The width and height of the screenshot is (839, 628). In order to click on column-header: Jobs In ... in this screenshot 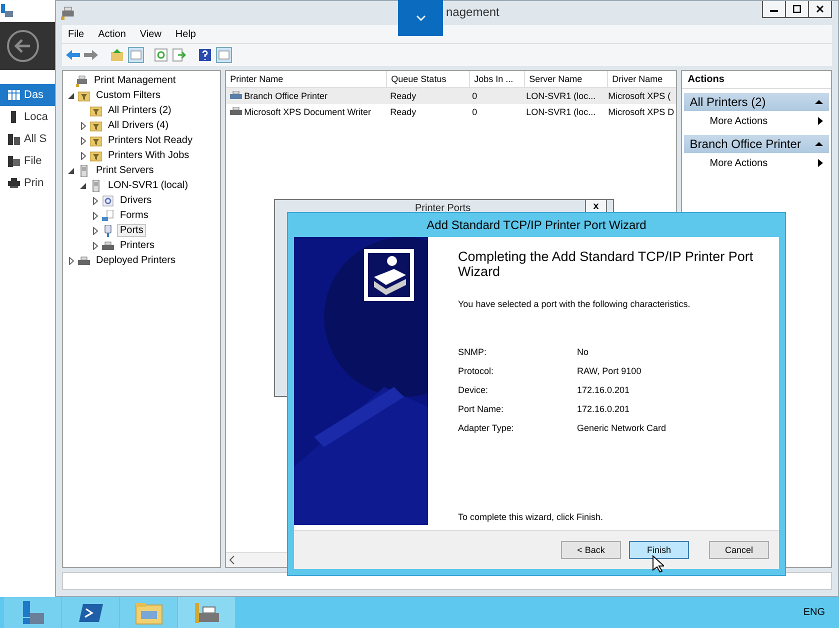, I will do `click(498, 79)`.